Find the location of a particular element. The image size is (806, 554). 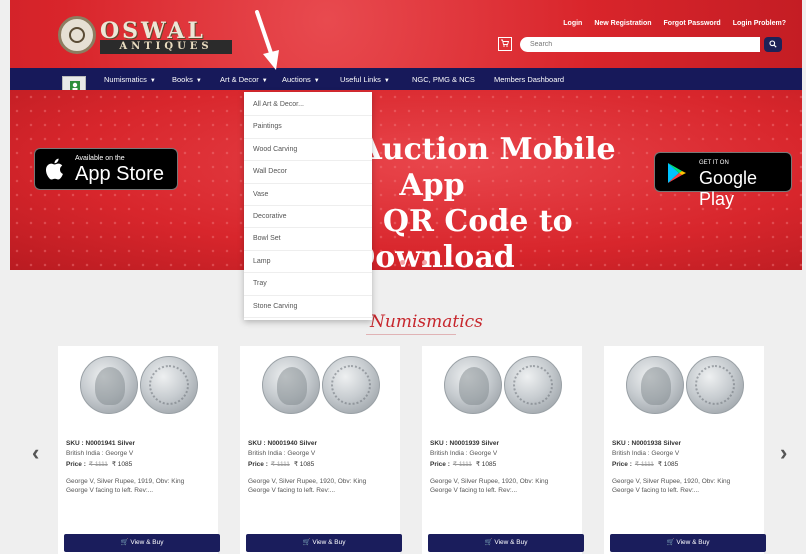

new-registration-link: New Registration is located at coordinates (622, 23).